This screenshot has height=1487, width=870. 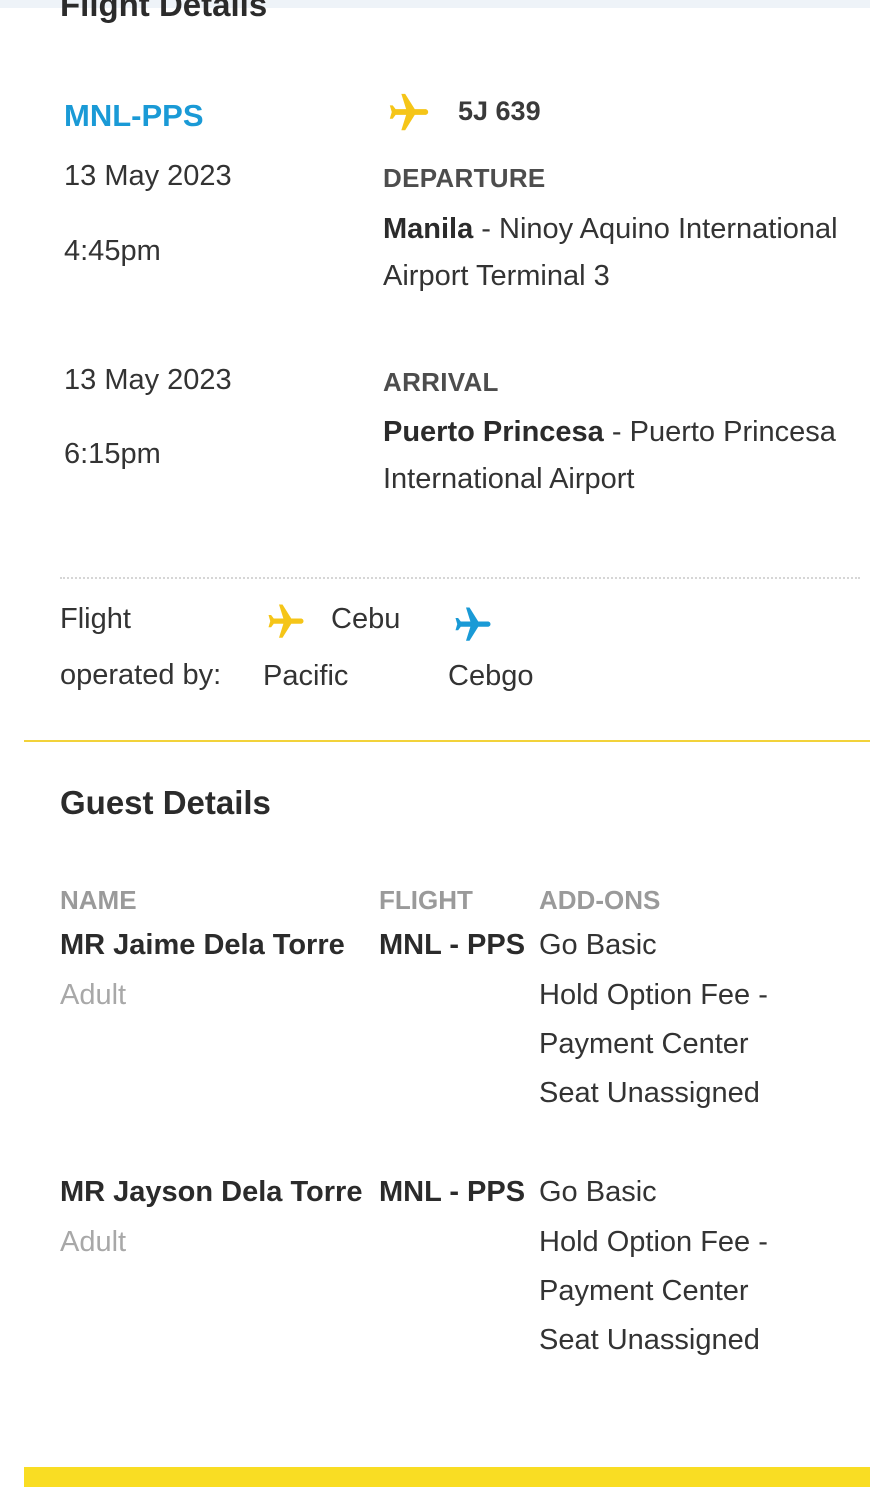 What do you see at coordinates (141, 675) in the screenshot?
I see `operated-by-label-line2: operated by:` at bounding box center [141, 675].